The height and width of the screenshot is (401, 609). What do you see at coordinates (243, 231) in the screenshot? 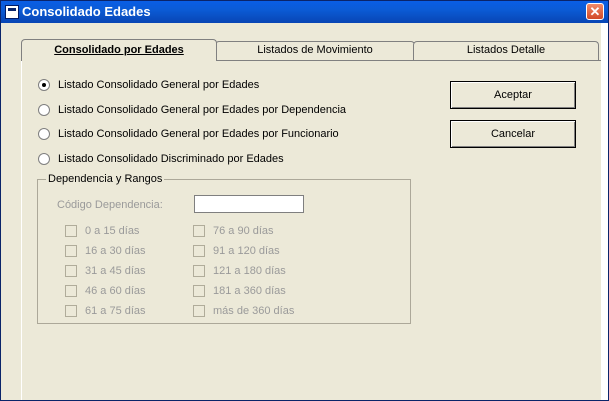
I see `range-label: 76 a 90 días` at bounding box center [243, 231].